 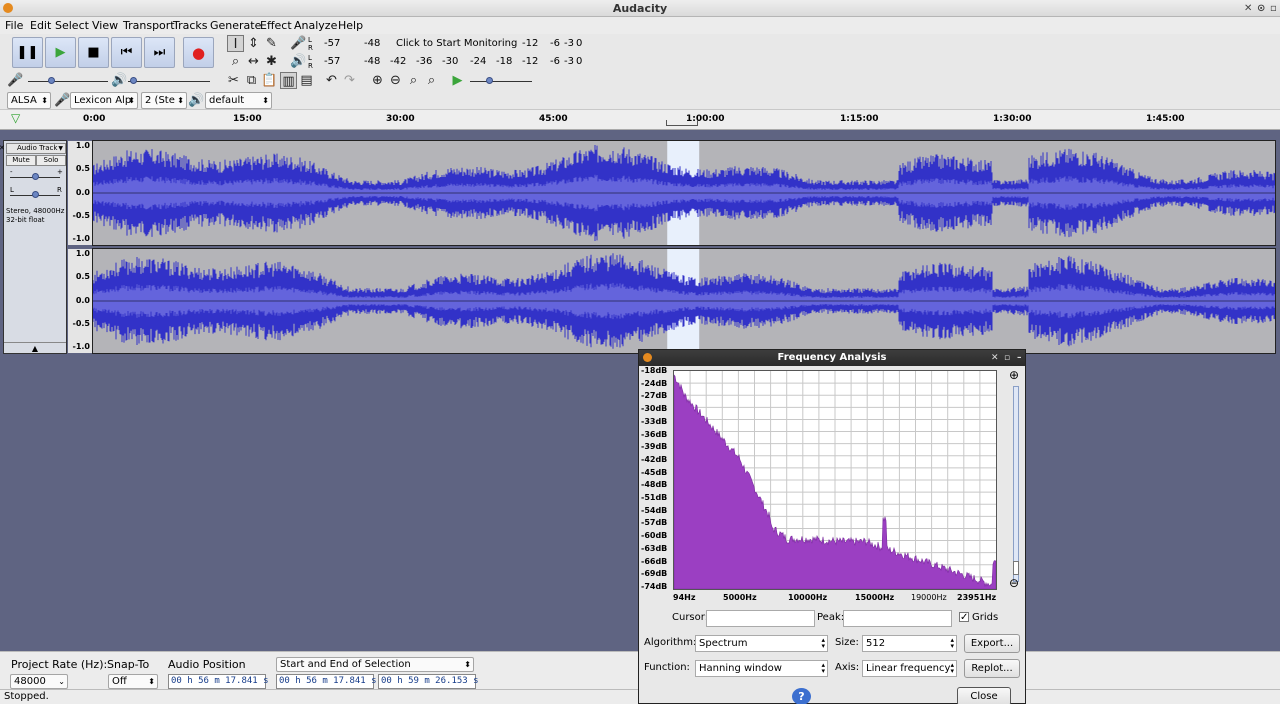 What do you see at coordinates (253, 43) in the screenshot?
I see `envelope-tool-icon: ⇕` at bounding box center [253, 43].